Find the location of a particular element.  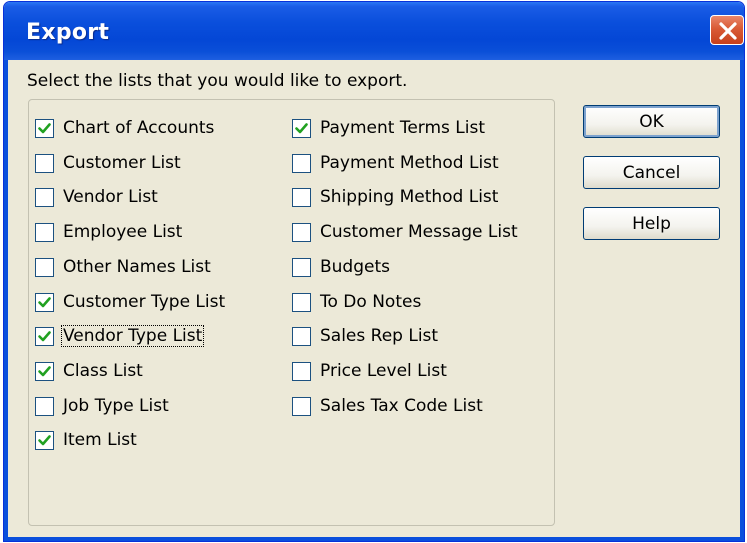

checkbox-label: Vendor Type List is located at coordinates (132, 336).